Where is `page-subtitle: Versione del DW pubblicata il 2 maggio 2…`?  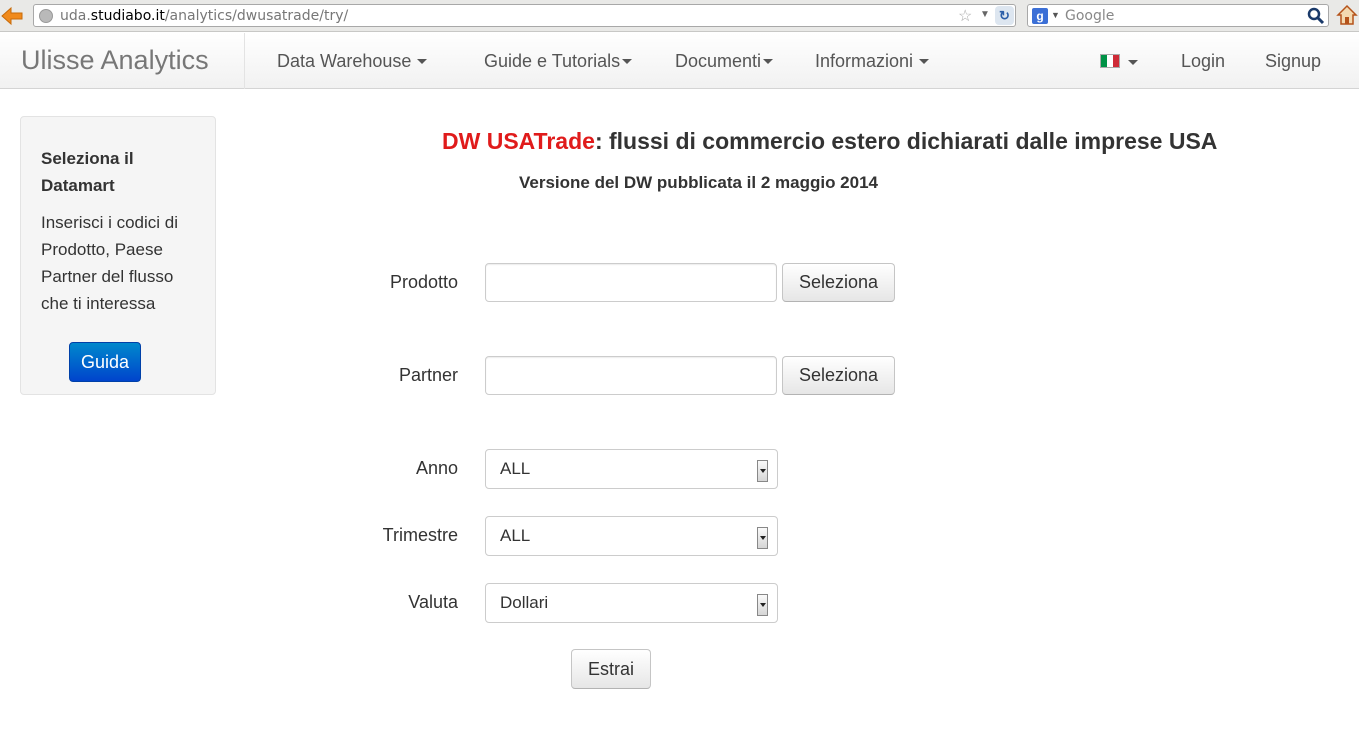 page-subtitle: Versione del DW pubblicata il 2 maggio 2… is located at coordinates (698, 182).